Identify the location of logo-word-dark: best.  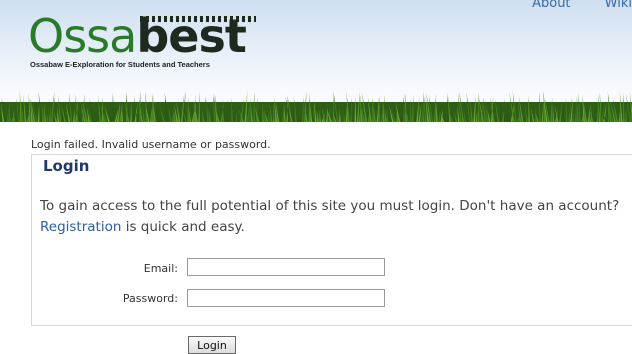
(191, 36).